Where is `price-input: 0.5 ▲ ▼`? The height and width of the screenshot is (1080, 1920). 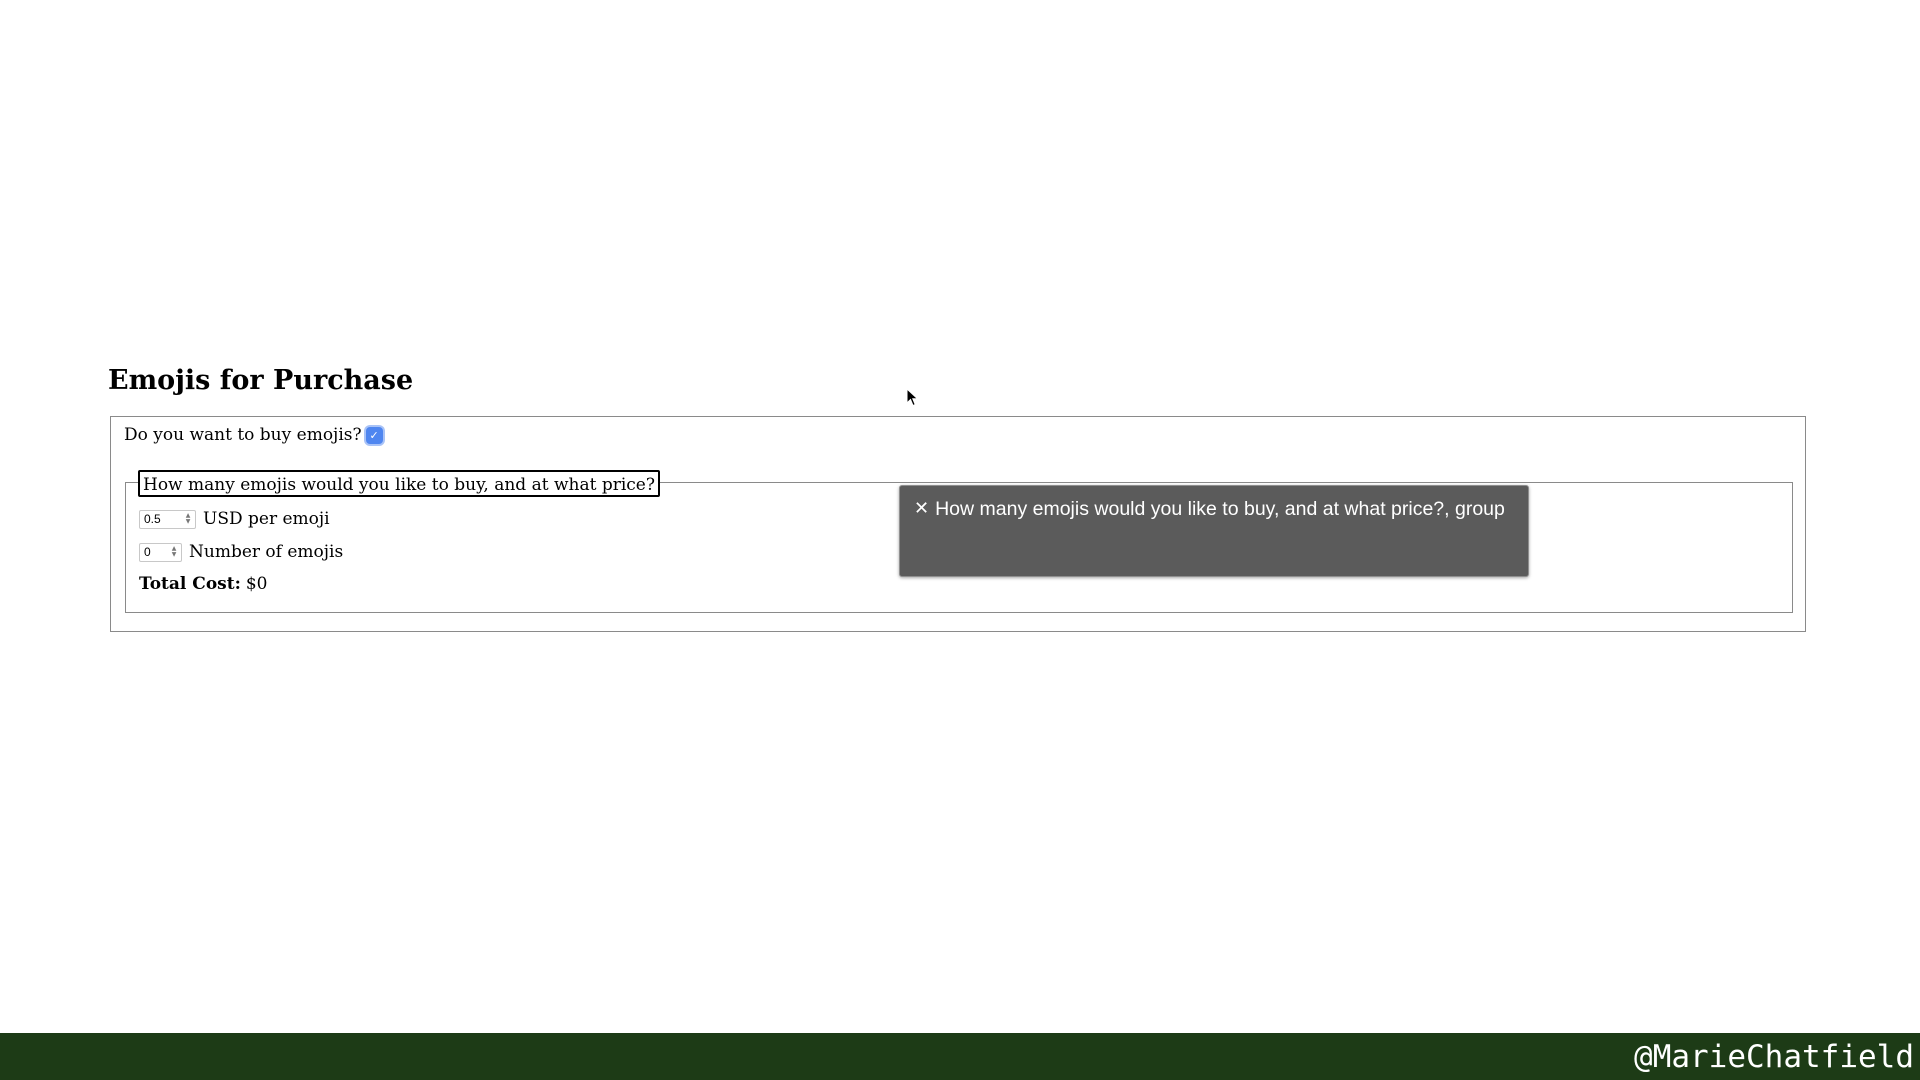 price-input: 0.5 ▲ ▼ is located at coordinates (167, 519).